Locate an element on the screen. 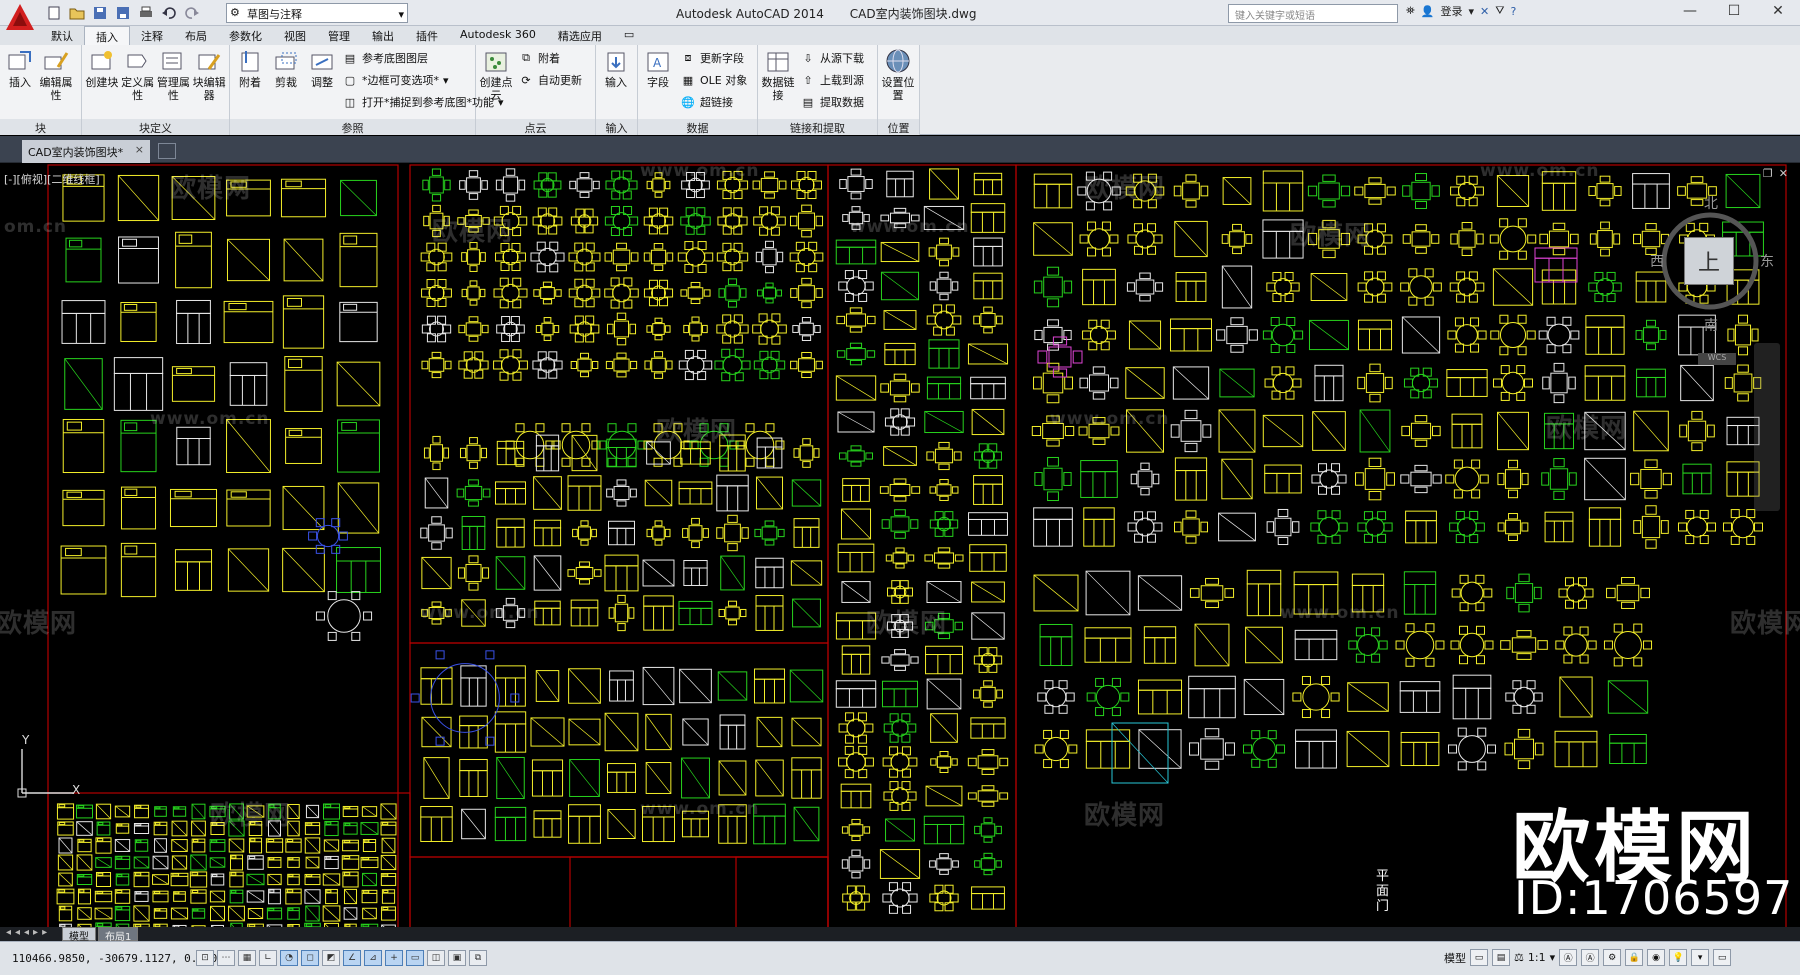  tab-layout1: 布局1 is located at coordinates (118, 935).